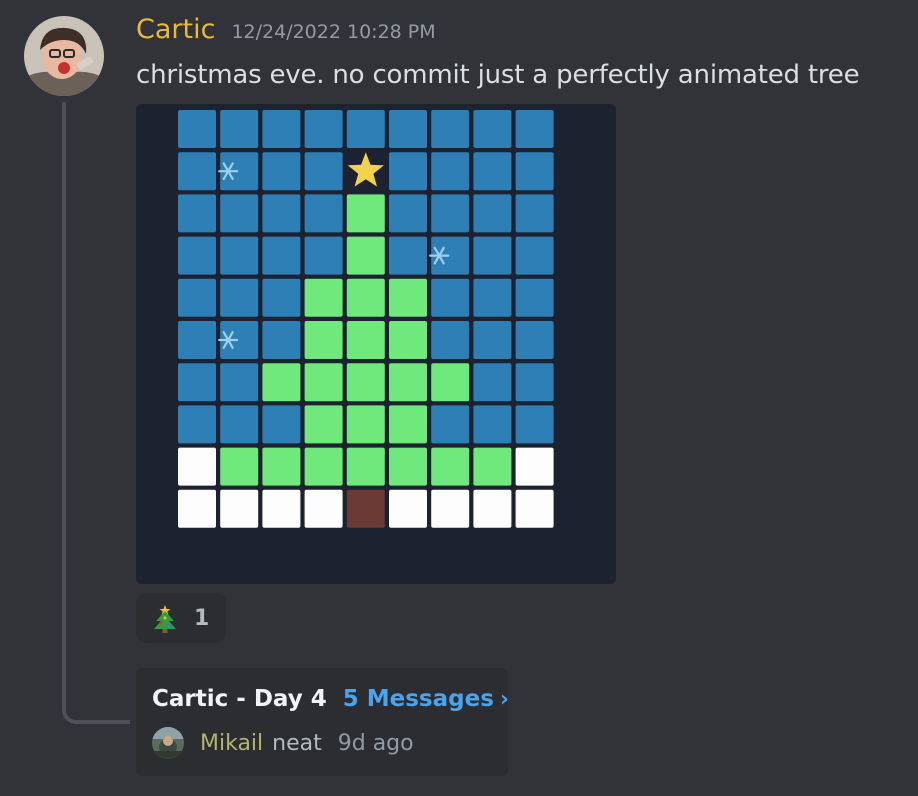 The width and height of the screenshot is (918, 796). What do you see at coordinates (168, 743) in the screenshot?
I see `last-author-avatar` at bounding box center [168, 743].